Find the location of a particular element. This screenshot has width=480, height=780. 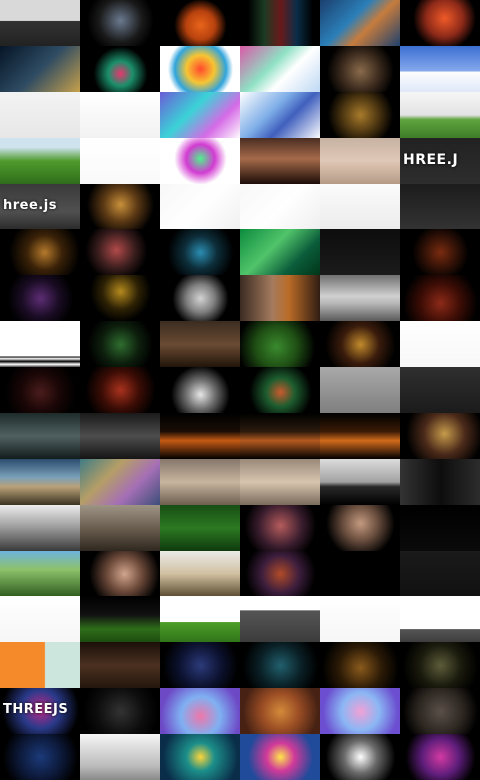

example-thumbnail: THREEJS is located at coordinates (40, 711).